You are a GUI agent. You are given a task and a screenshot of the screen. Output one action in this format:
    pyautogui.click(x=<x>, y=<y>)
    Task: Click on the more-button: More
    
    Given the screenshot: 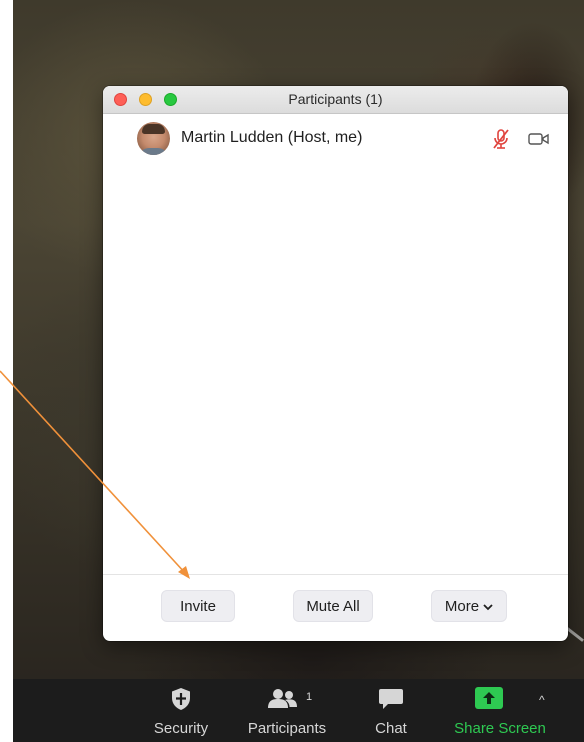 What is the action you would take?
    pyautogui.click(x=469, y=606)
    